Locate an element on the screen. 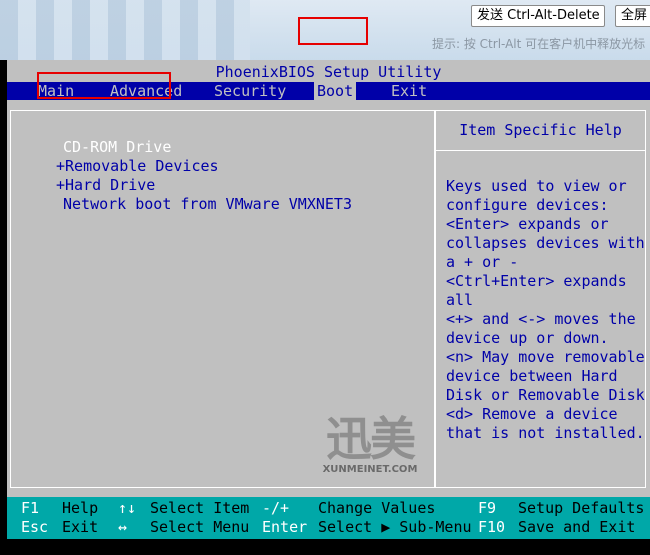  help-line: that is not installed. is located at coordinates (545, 433).